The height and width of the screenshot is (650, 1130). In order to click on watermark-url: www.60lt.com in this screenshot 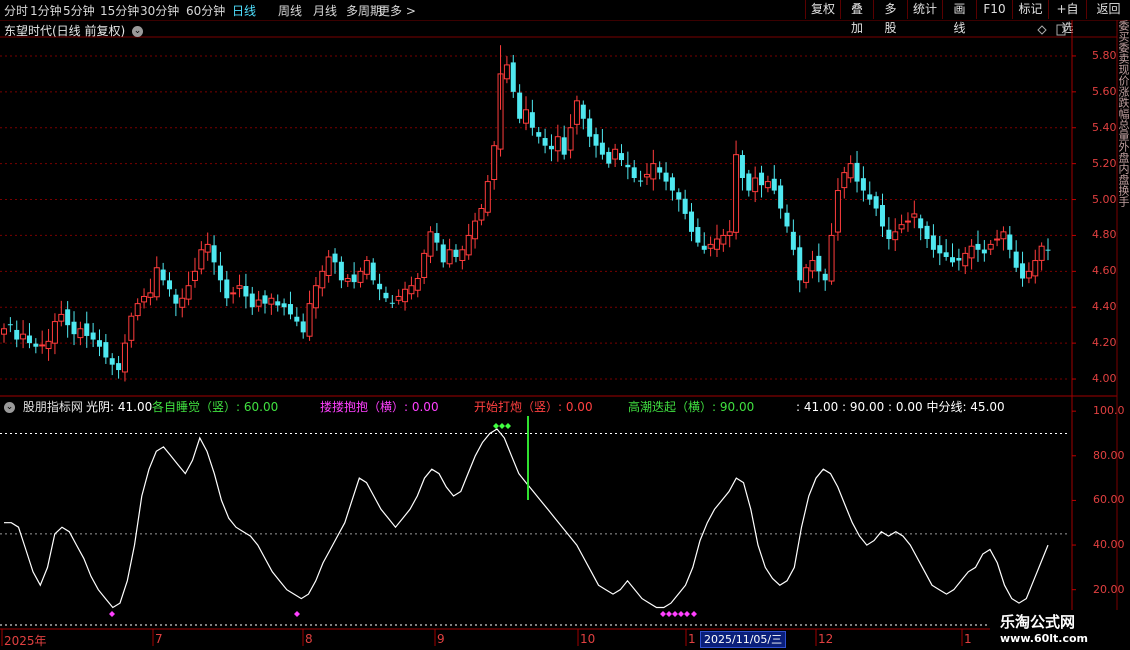, I will do `click(1044, 638)`.